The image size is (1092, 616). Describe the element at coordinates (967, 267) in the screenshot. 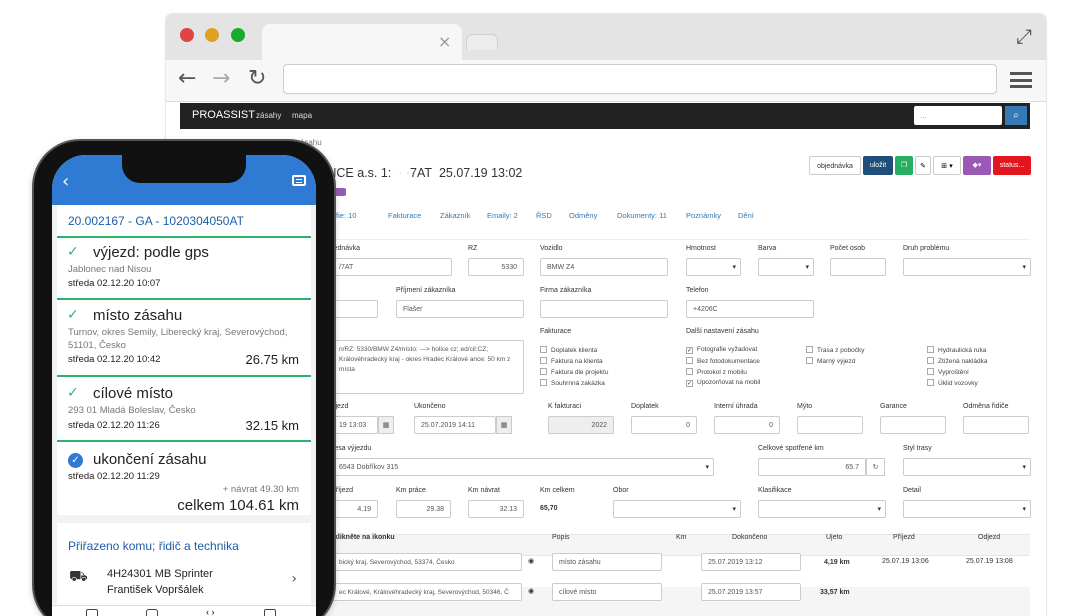

I see `druh-problemu-select` at that location.